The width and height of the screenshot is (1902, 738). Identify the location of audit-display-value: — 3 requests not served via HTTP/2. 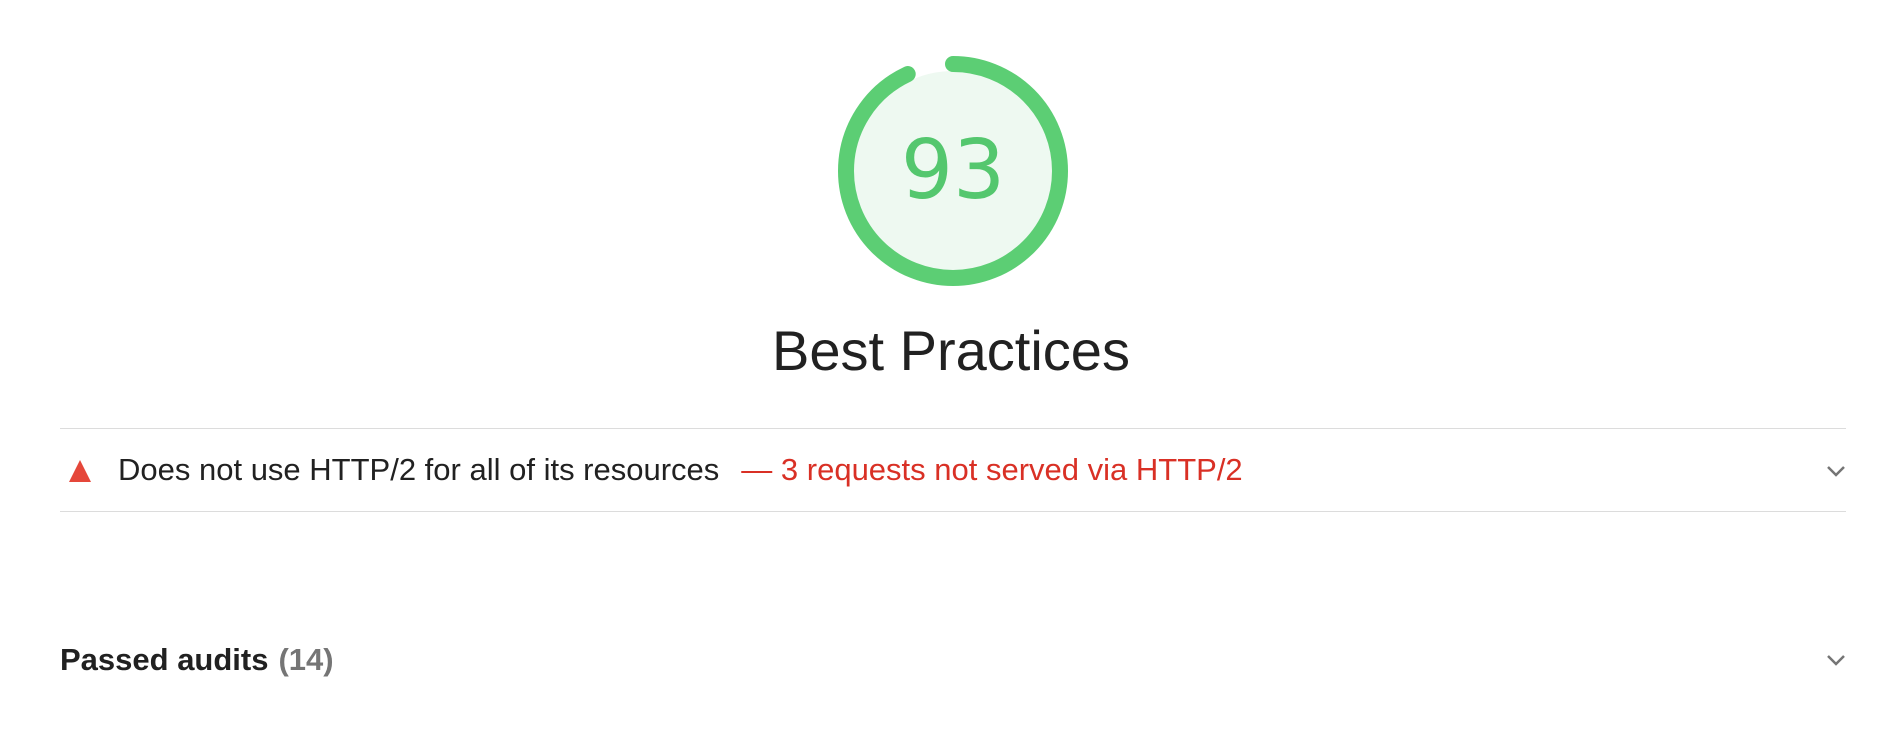
(992, 469).